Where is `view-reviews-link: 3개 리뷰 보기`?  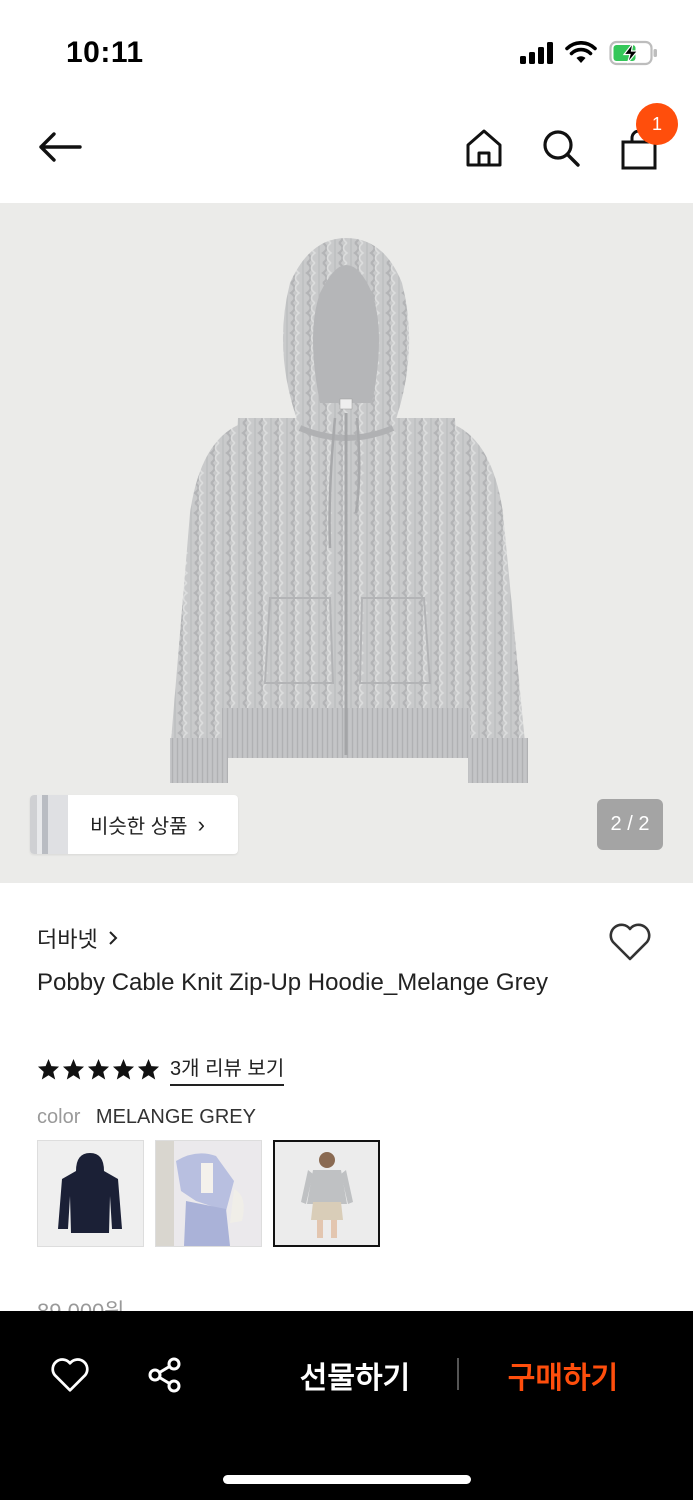
view-reviews-link: 3개 리뷰 보기 is located at coordinates (227, 1069).